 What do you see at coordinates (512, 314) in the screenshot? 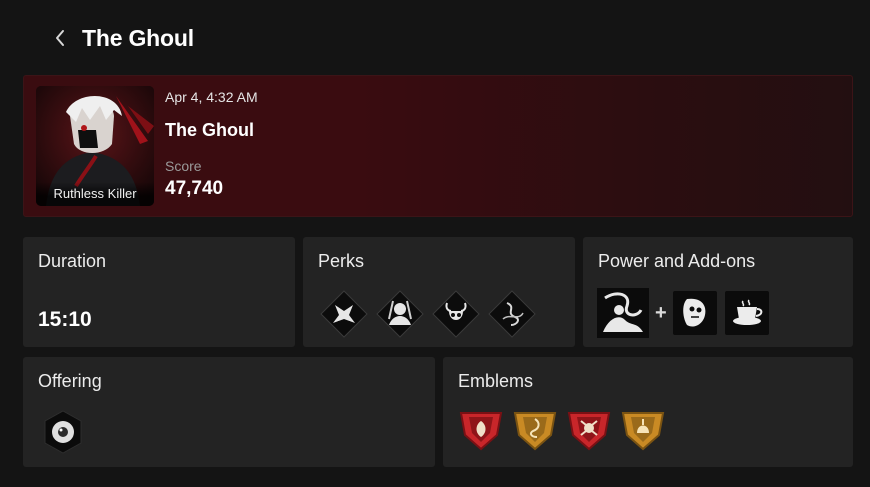
I see `perk-4-icon` at bounding box center [512, 314].